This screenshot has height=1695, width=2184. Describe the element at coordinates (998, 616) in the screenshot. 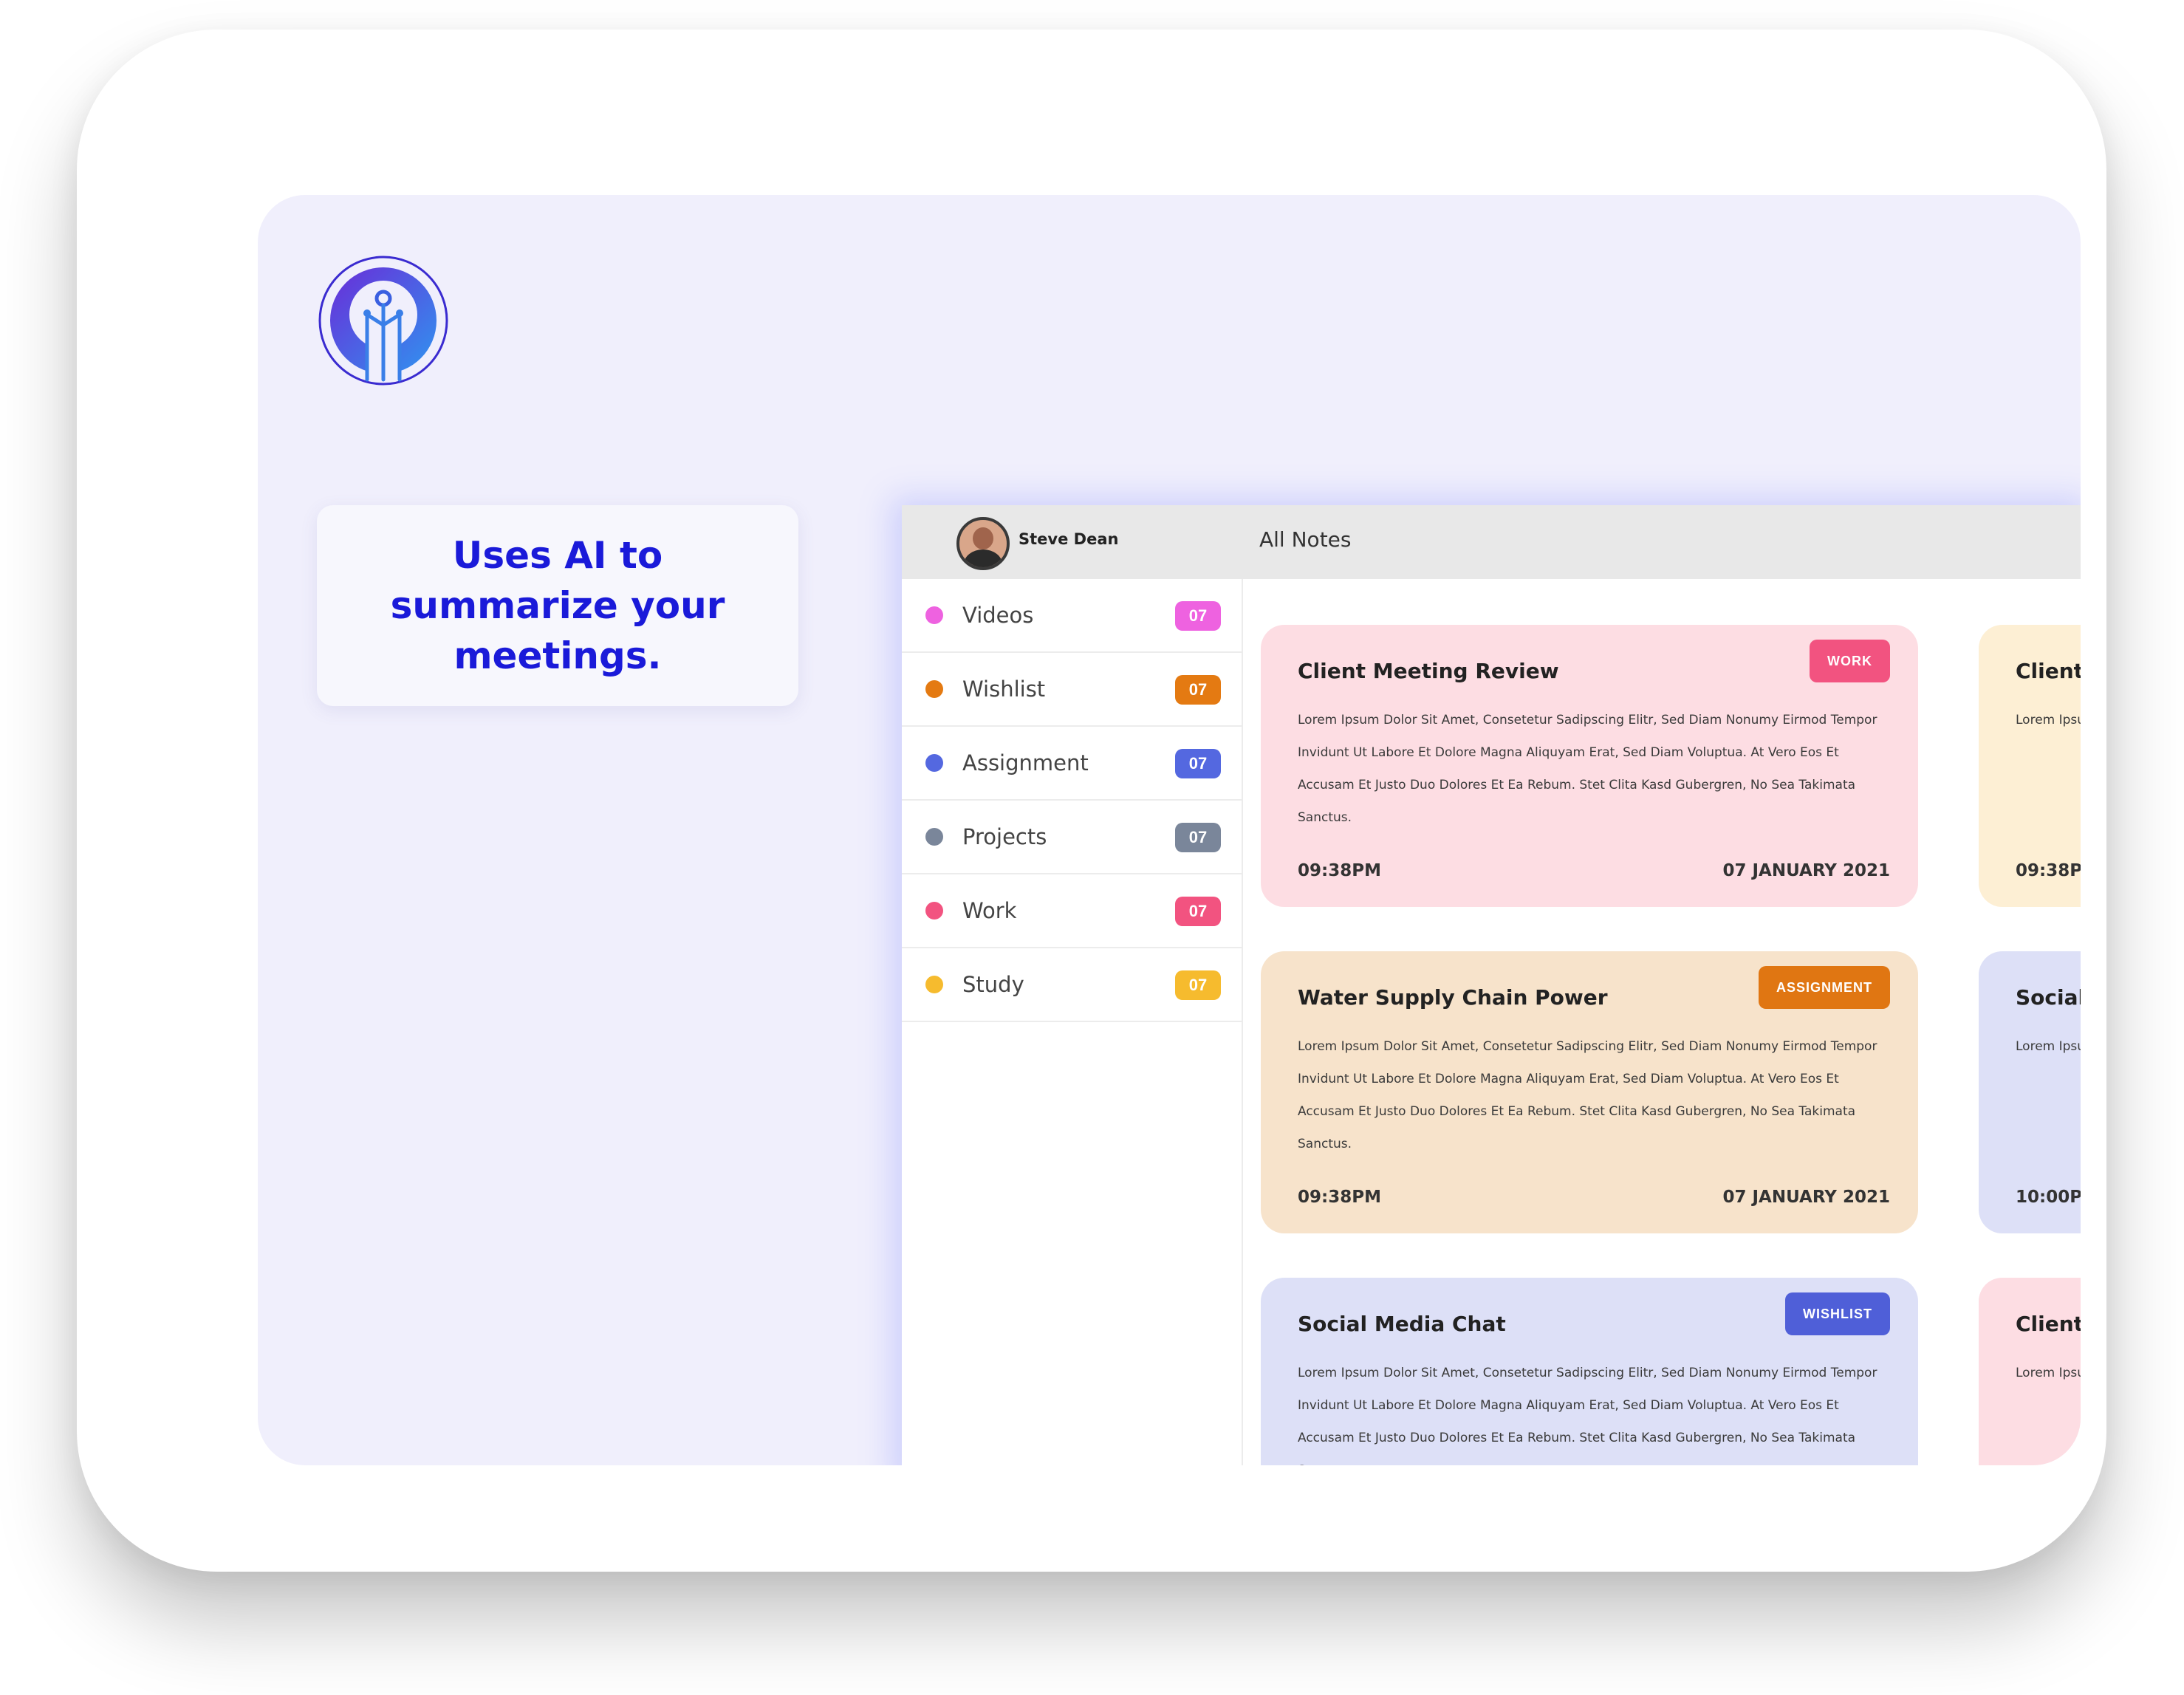

I see `sidebar-item-label: Videos` at that location.